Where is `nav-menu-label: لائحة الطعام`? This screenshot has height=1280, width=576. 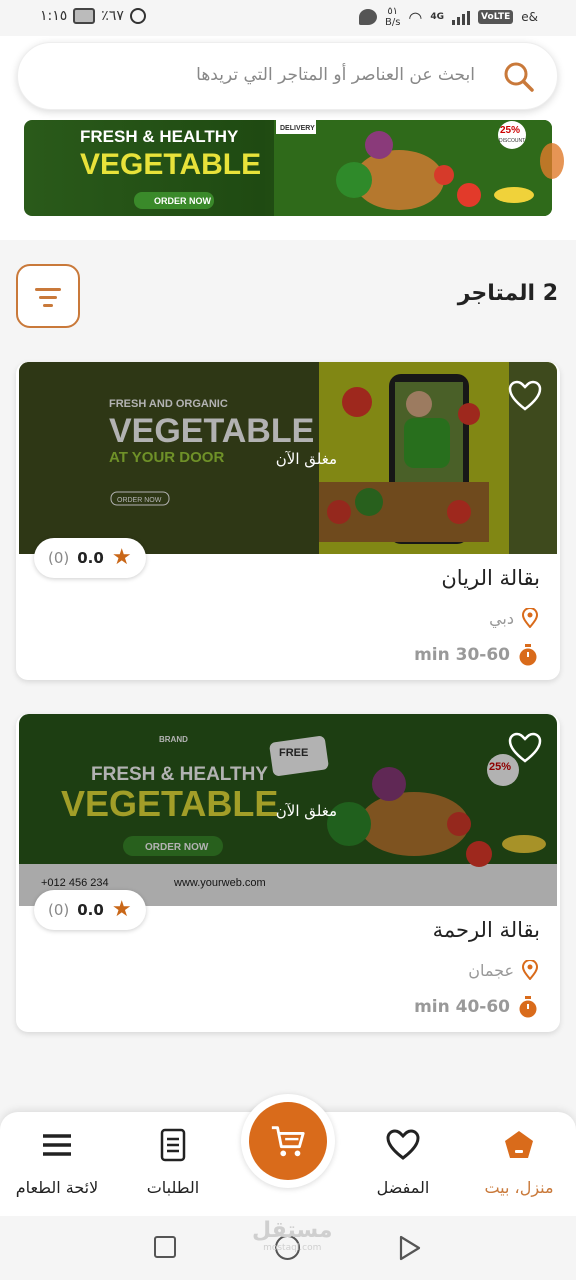 nav-menu-label: لائحة الطعام is located at coordinates (57, 1187).